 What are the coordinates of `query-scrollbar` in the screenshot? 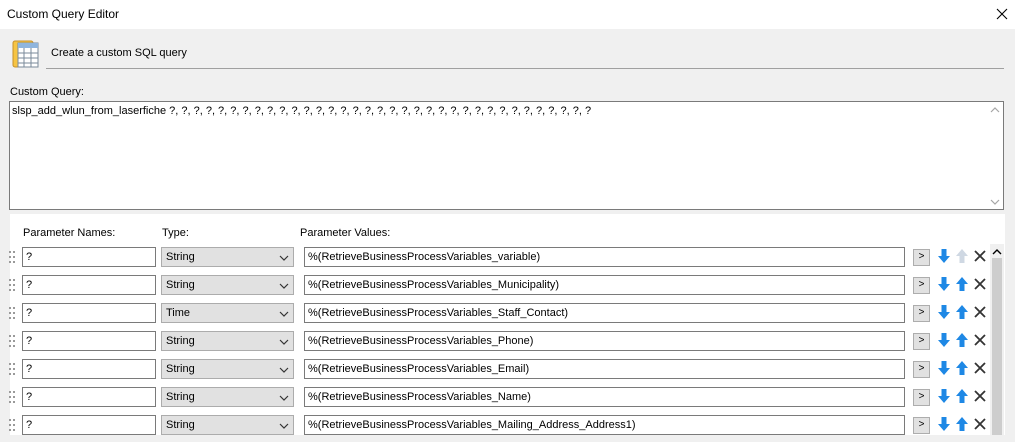 It's located at (995, 155).